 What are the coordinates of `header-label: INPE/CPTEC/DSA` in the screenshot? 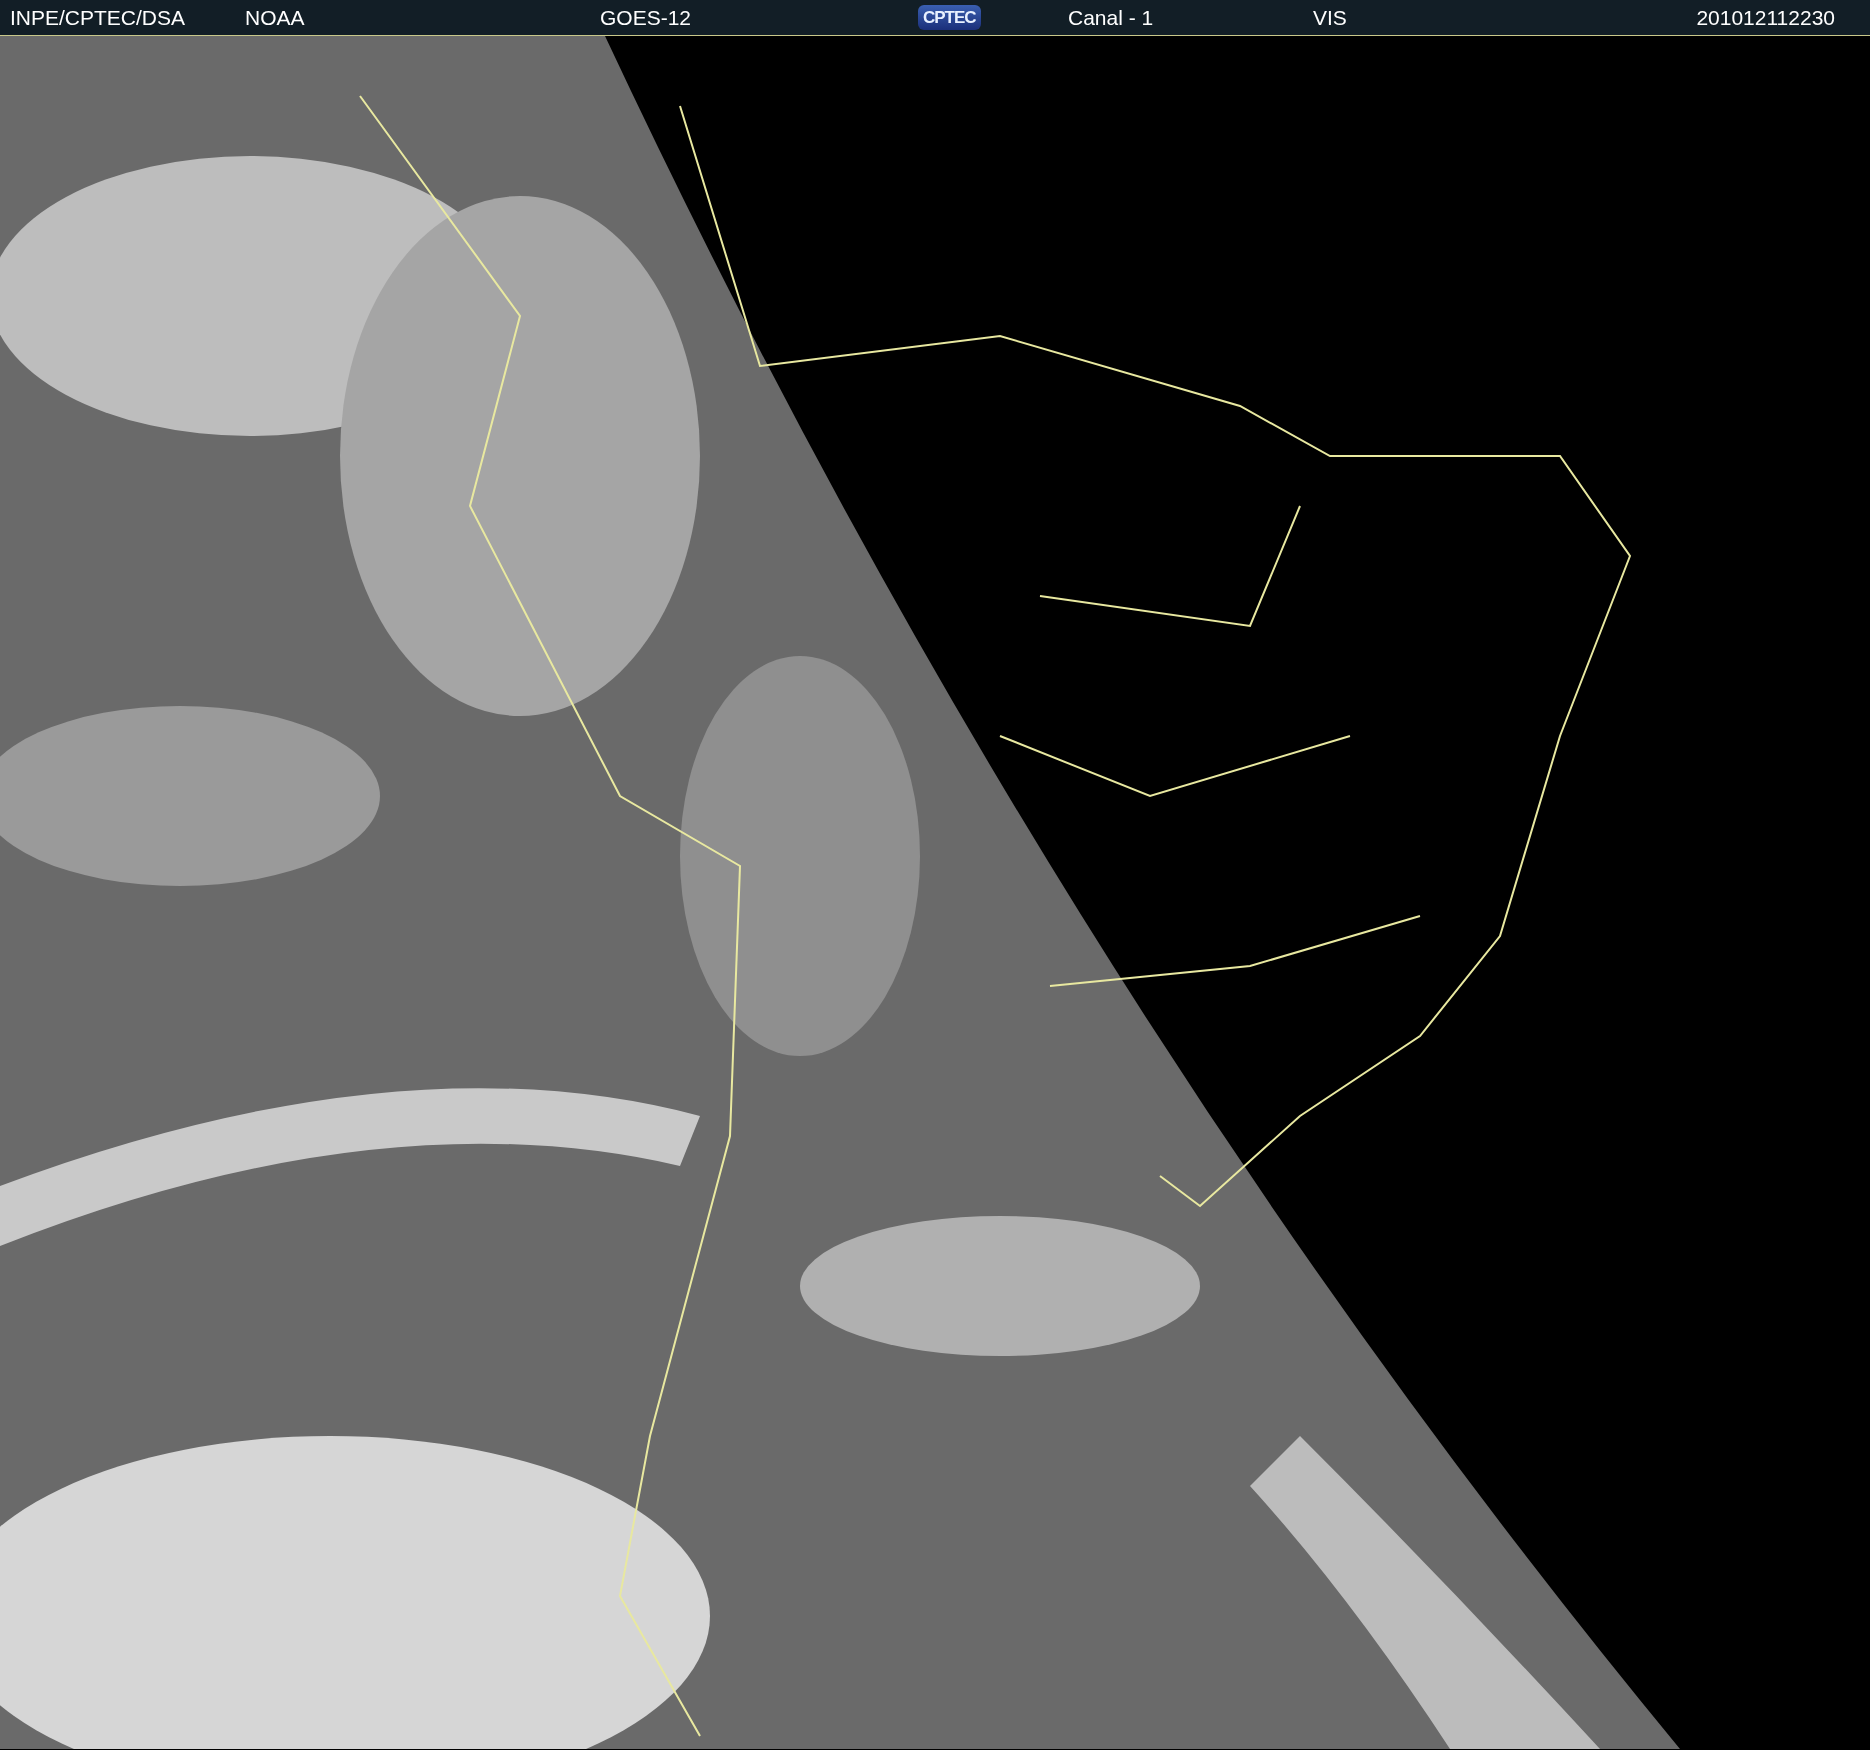 It's located at (98, 17).